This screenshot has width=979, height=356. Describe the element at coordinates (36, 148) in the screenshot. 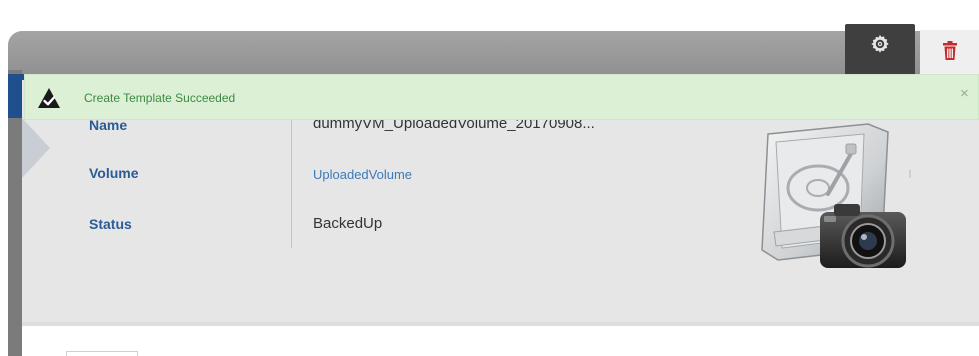

I see `details-pointer-arrow` at that location.